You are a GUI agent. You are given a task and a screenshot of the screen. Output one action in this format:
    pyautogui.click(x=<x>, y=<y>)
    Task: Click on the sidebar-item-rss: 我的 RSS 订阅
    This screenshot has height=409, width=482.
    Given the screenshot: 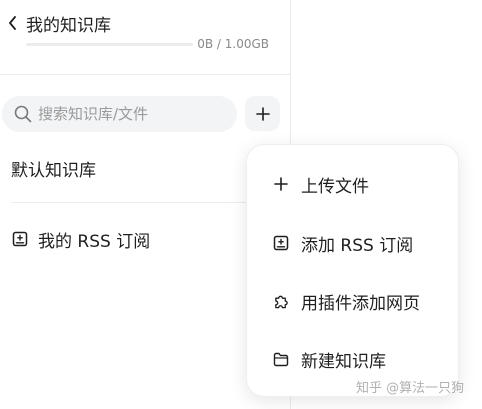 What is the action you would take?
    pyautogui.click(x=81, y=239)
    